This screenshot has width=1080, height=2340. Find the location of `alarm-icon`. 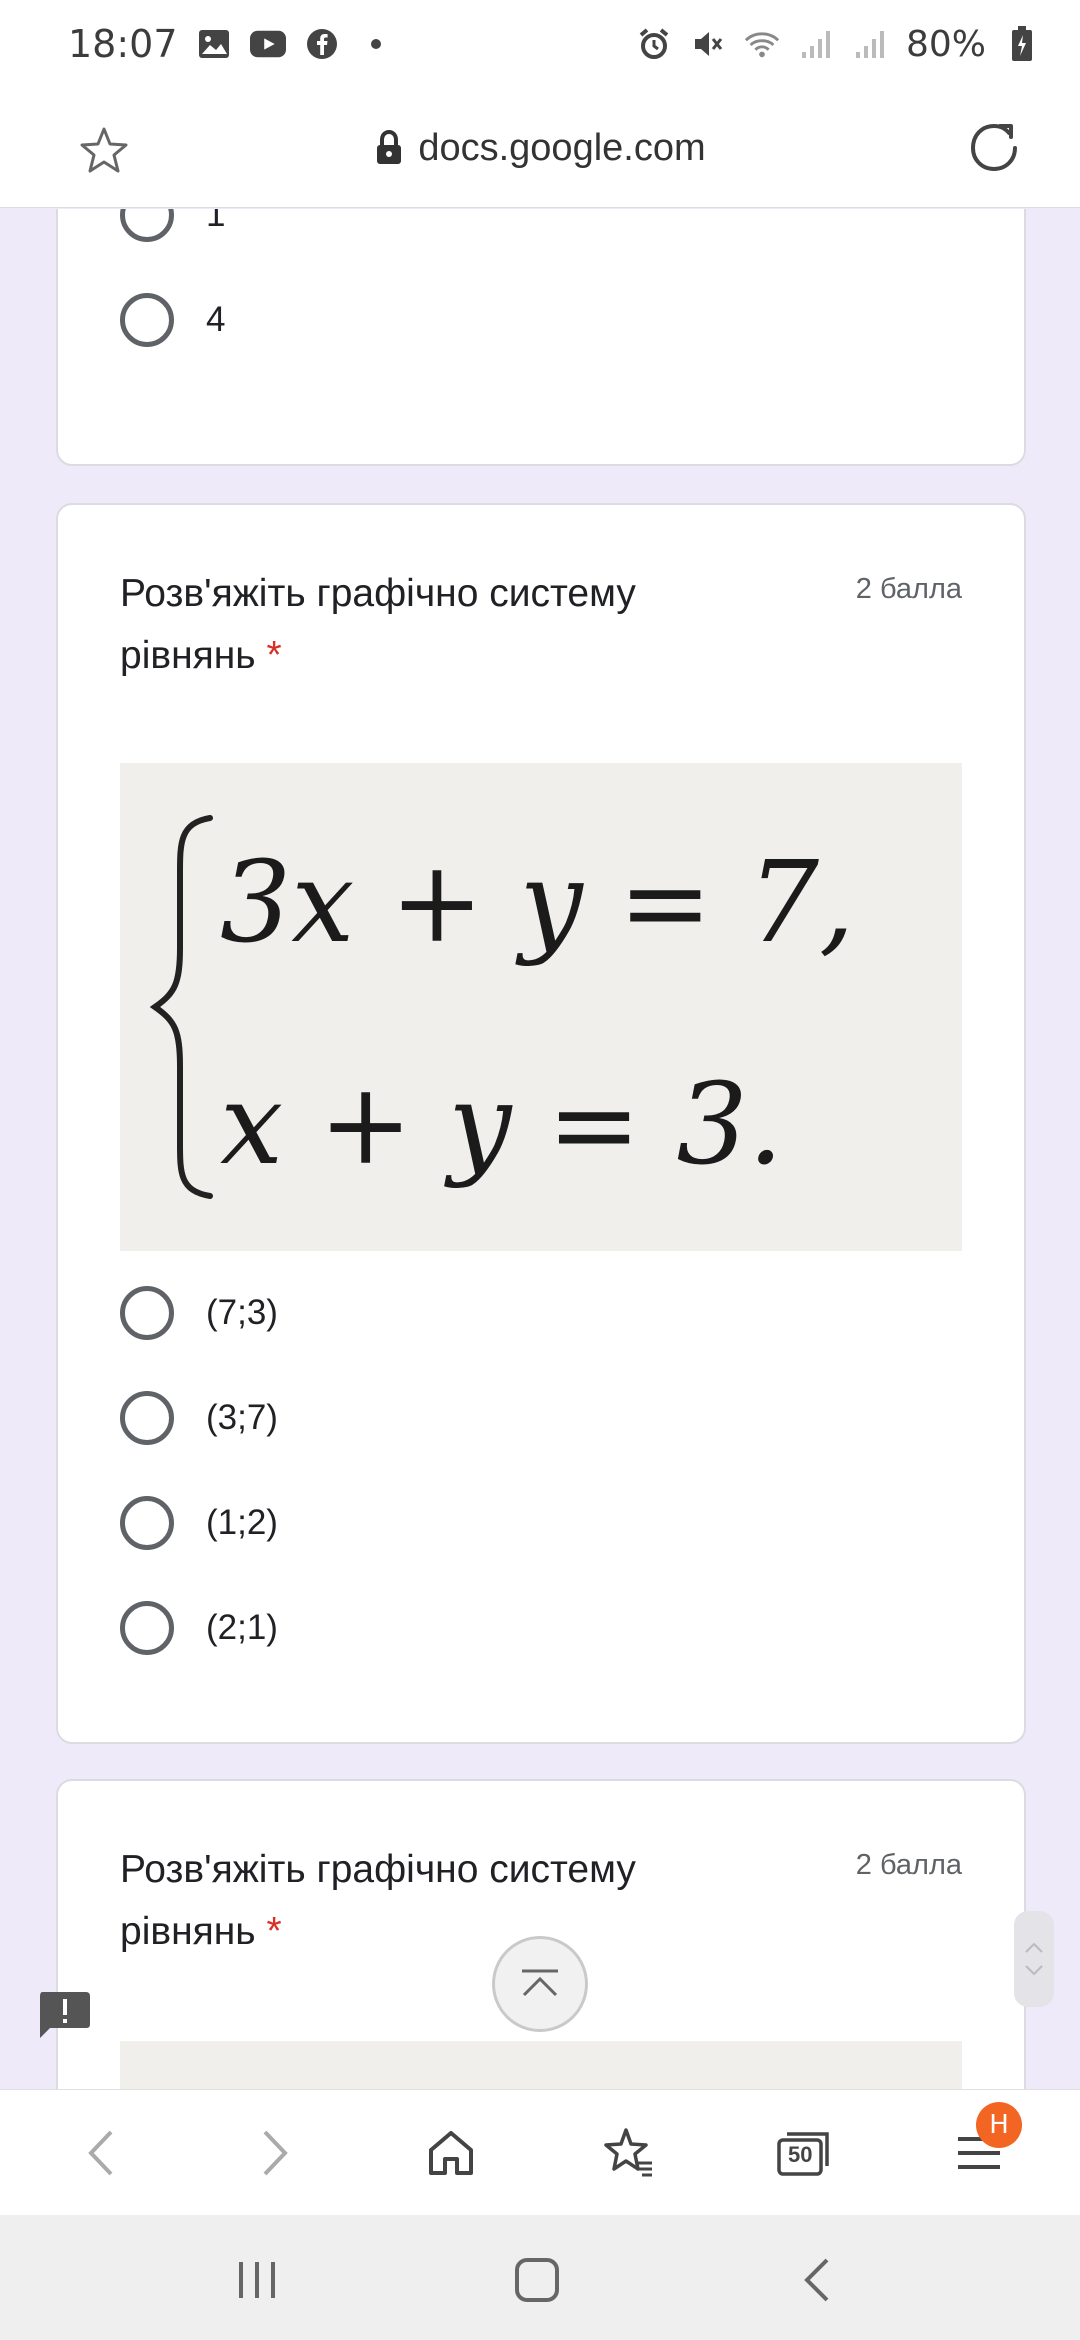

alarm-icon is located at coordinates (654, 44).